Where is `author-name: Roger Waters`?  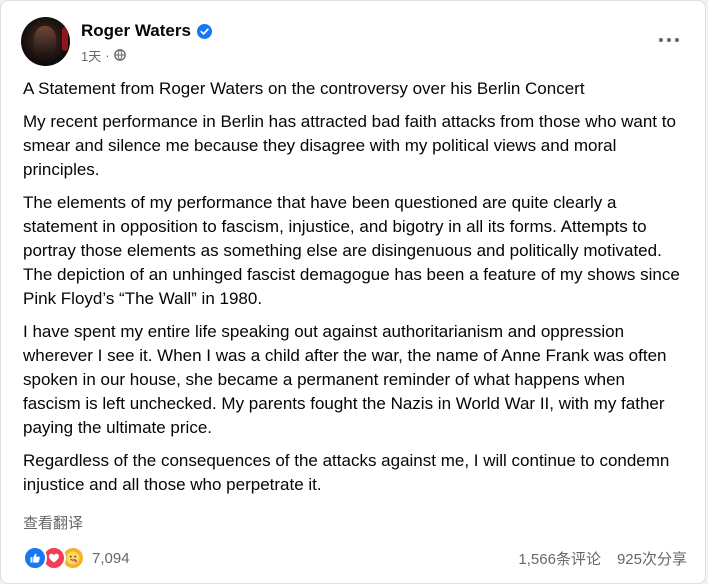 author-name: Roger Waters is located at coordinates (136, 31).